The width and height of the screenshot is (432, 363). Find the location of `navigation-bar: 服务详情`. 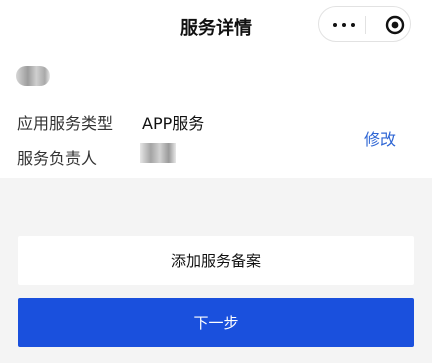

navigation-bar: 服务详情 is located at coordinates (216, 26).